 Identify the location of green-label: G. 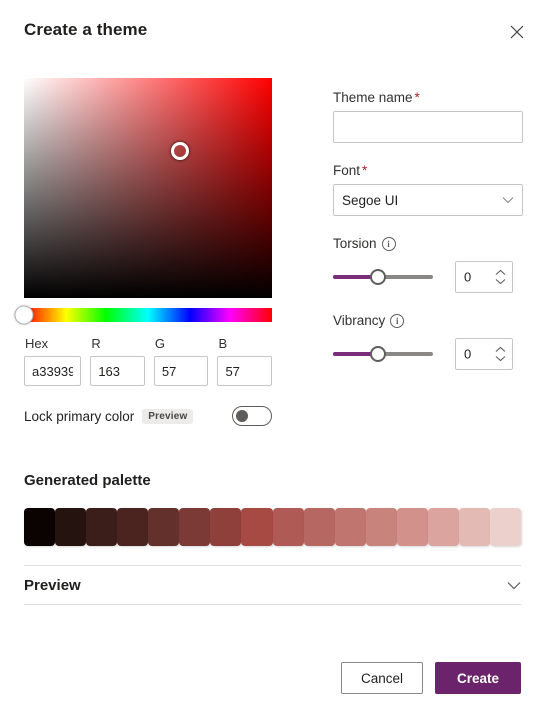
(160, 343).